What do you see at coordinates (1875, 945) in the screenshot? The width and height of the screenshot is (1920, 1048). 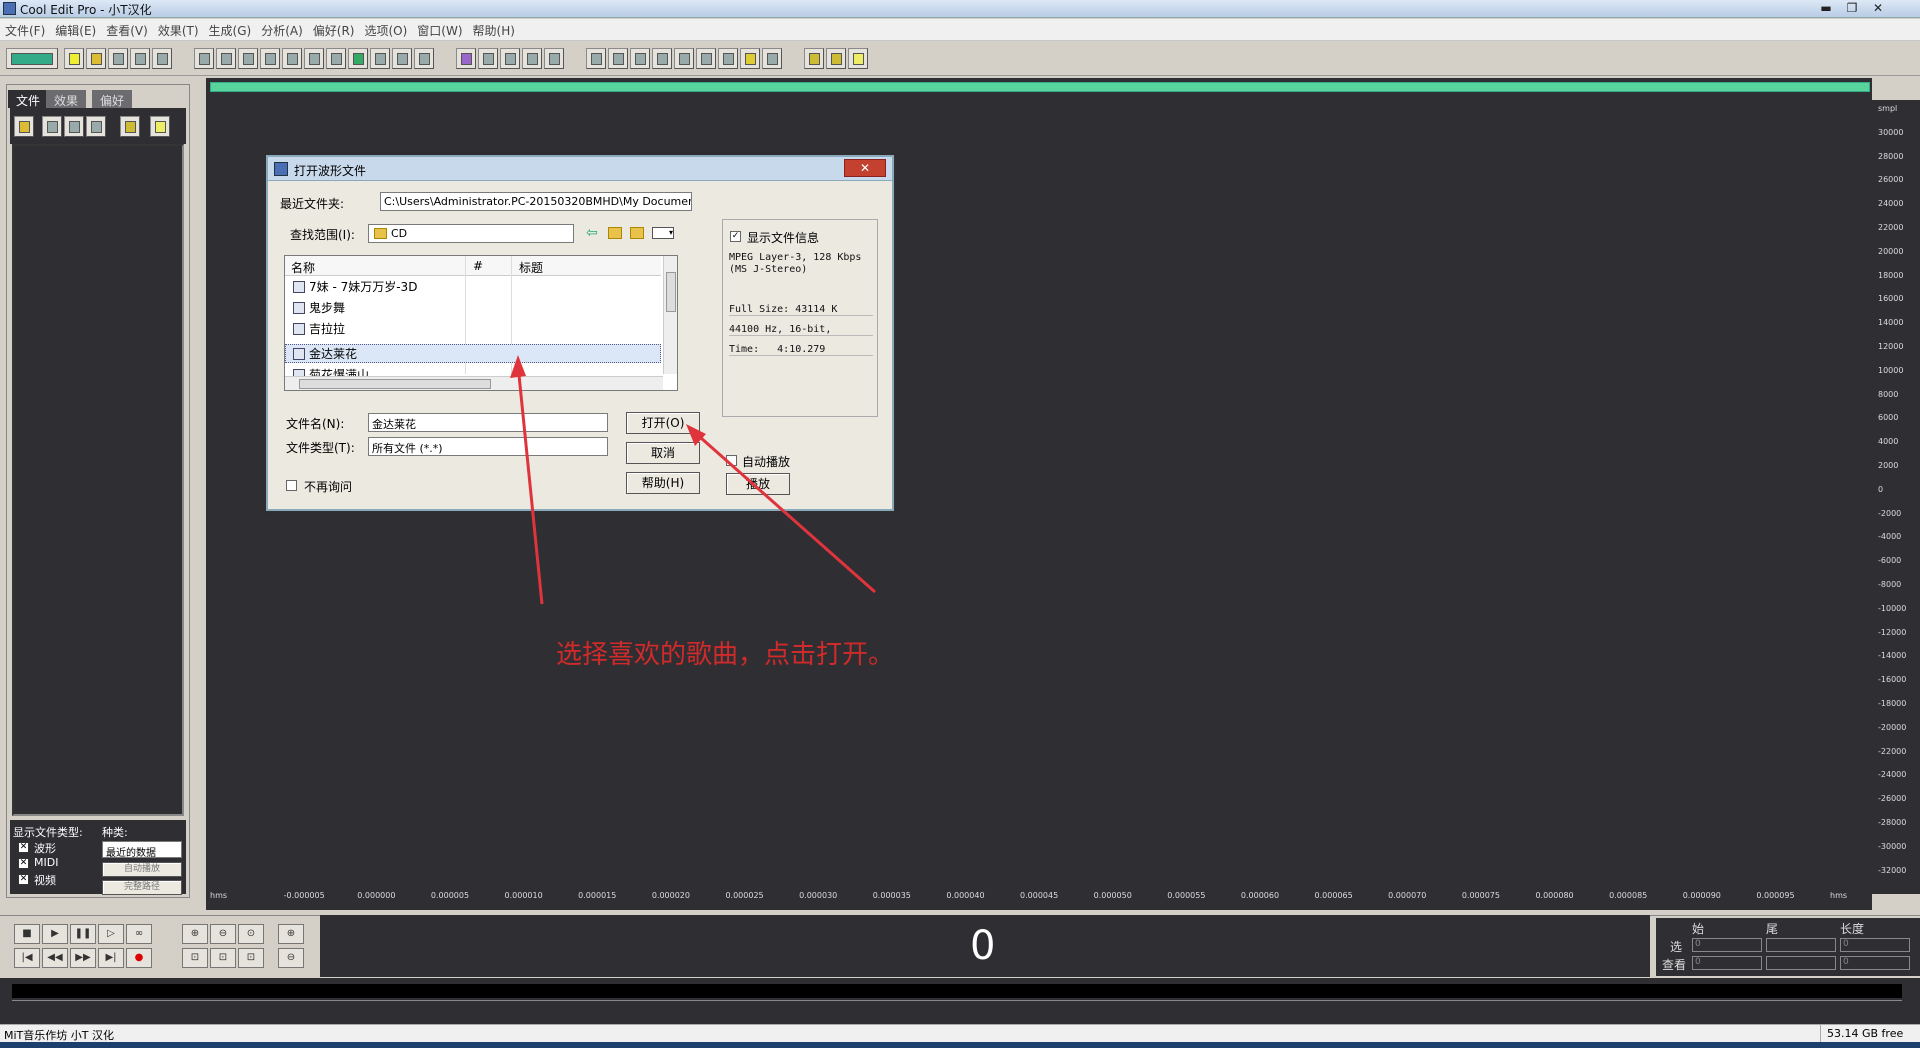 I see `sel-length-field: 0` at bounding box center [1875, 945].